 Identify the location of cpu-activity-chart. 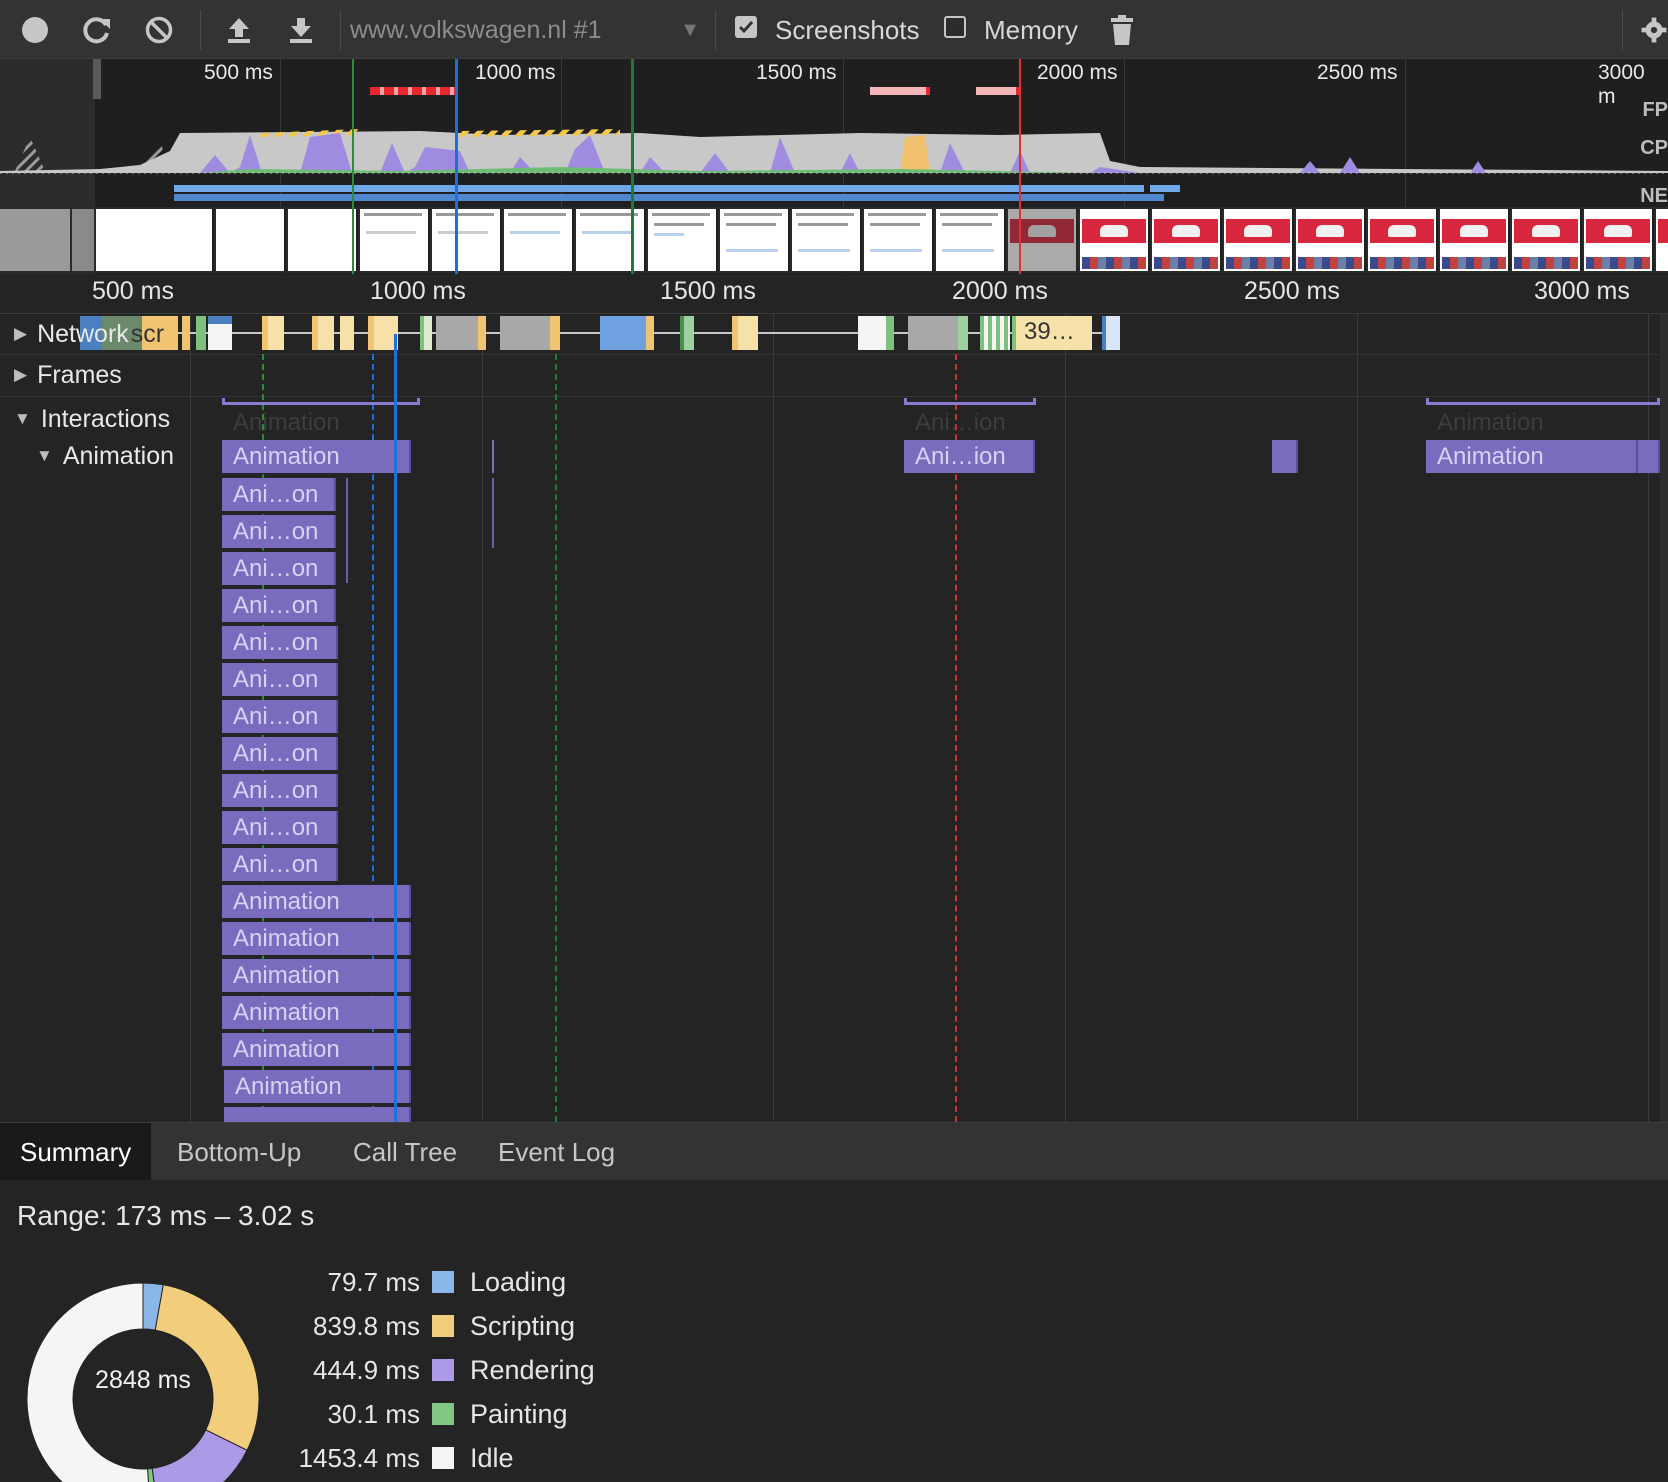
(834, 151).